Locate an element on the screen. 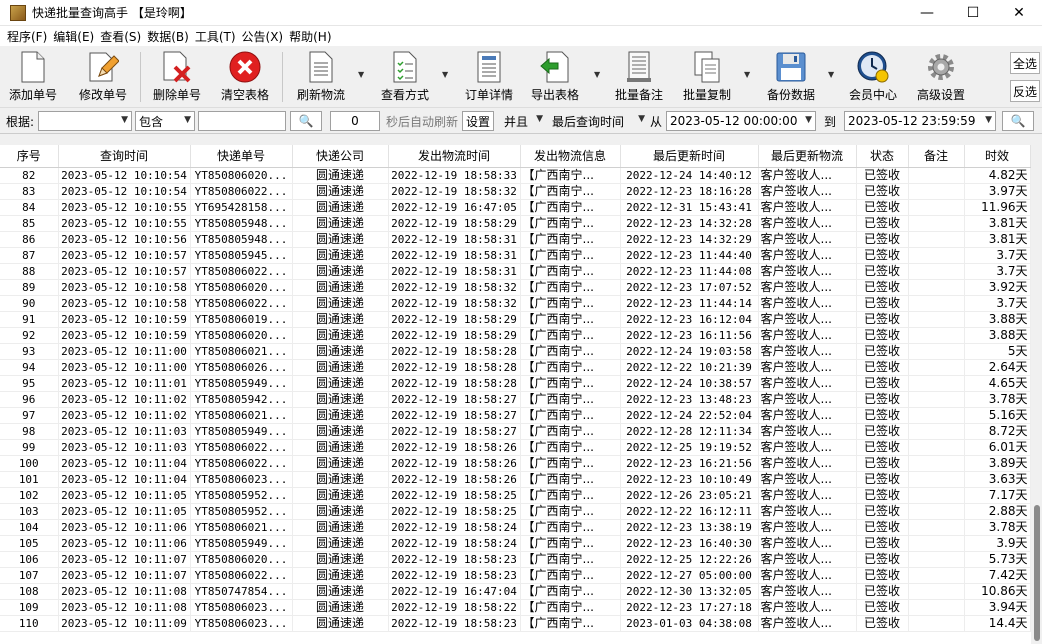  date-search-button: 🔍 is located at coordinates (1018, 121).